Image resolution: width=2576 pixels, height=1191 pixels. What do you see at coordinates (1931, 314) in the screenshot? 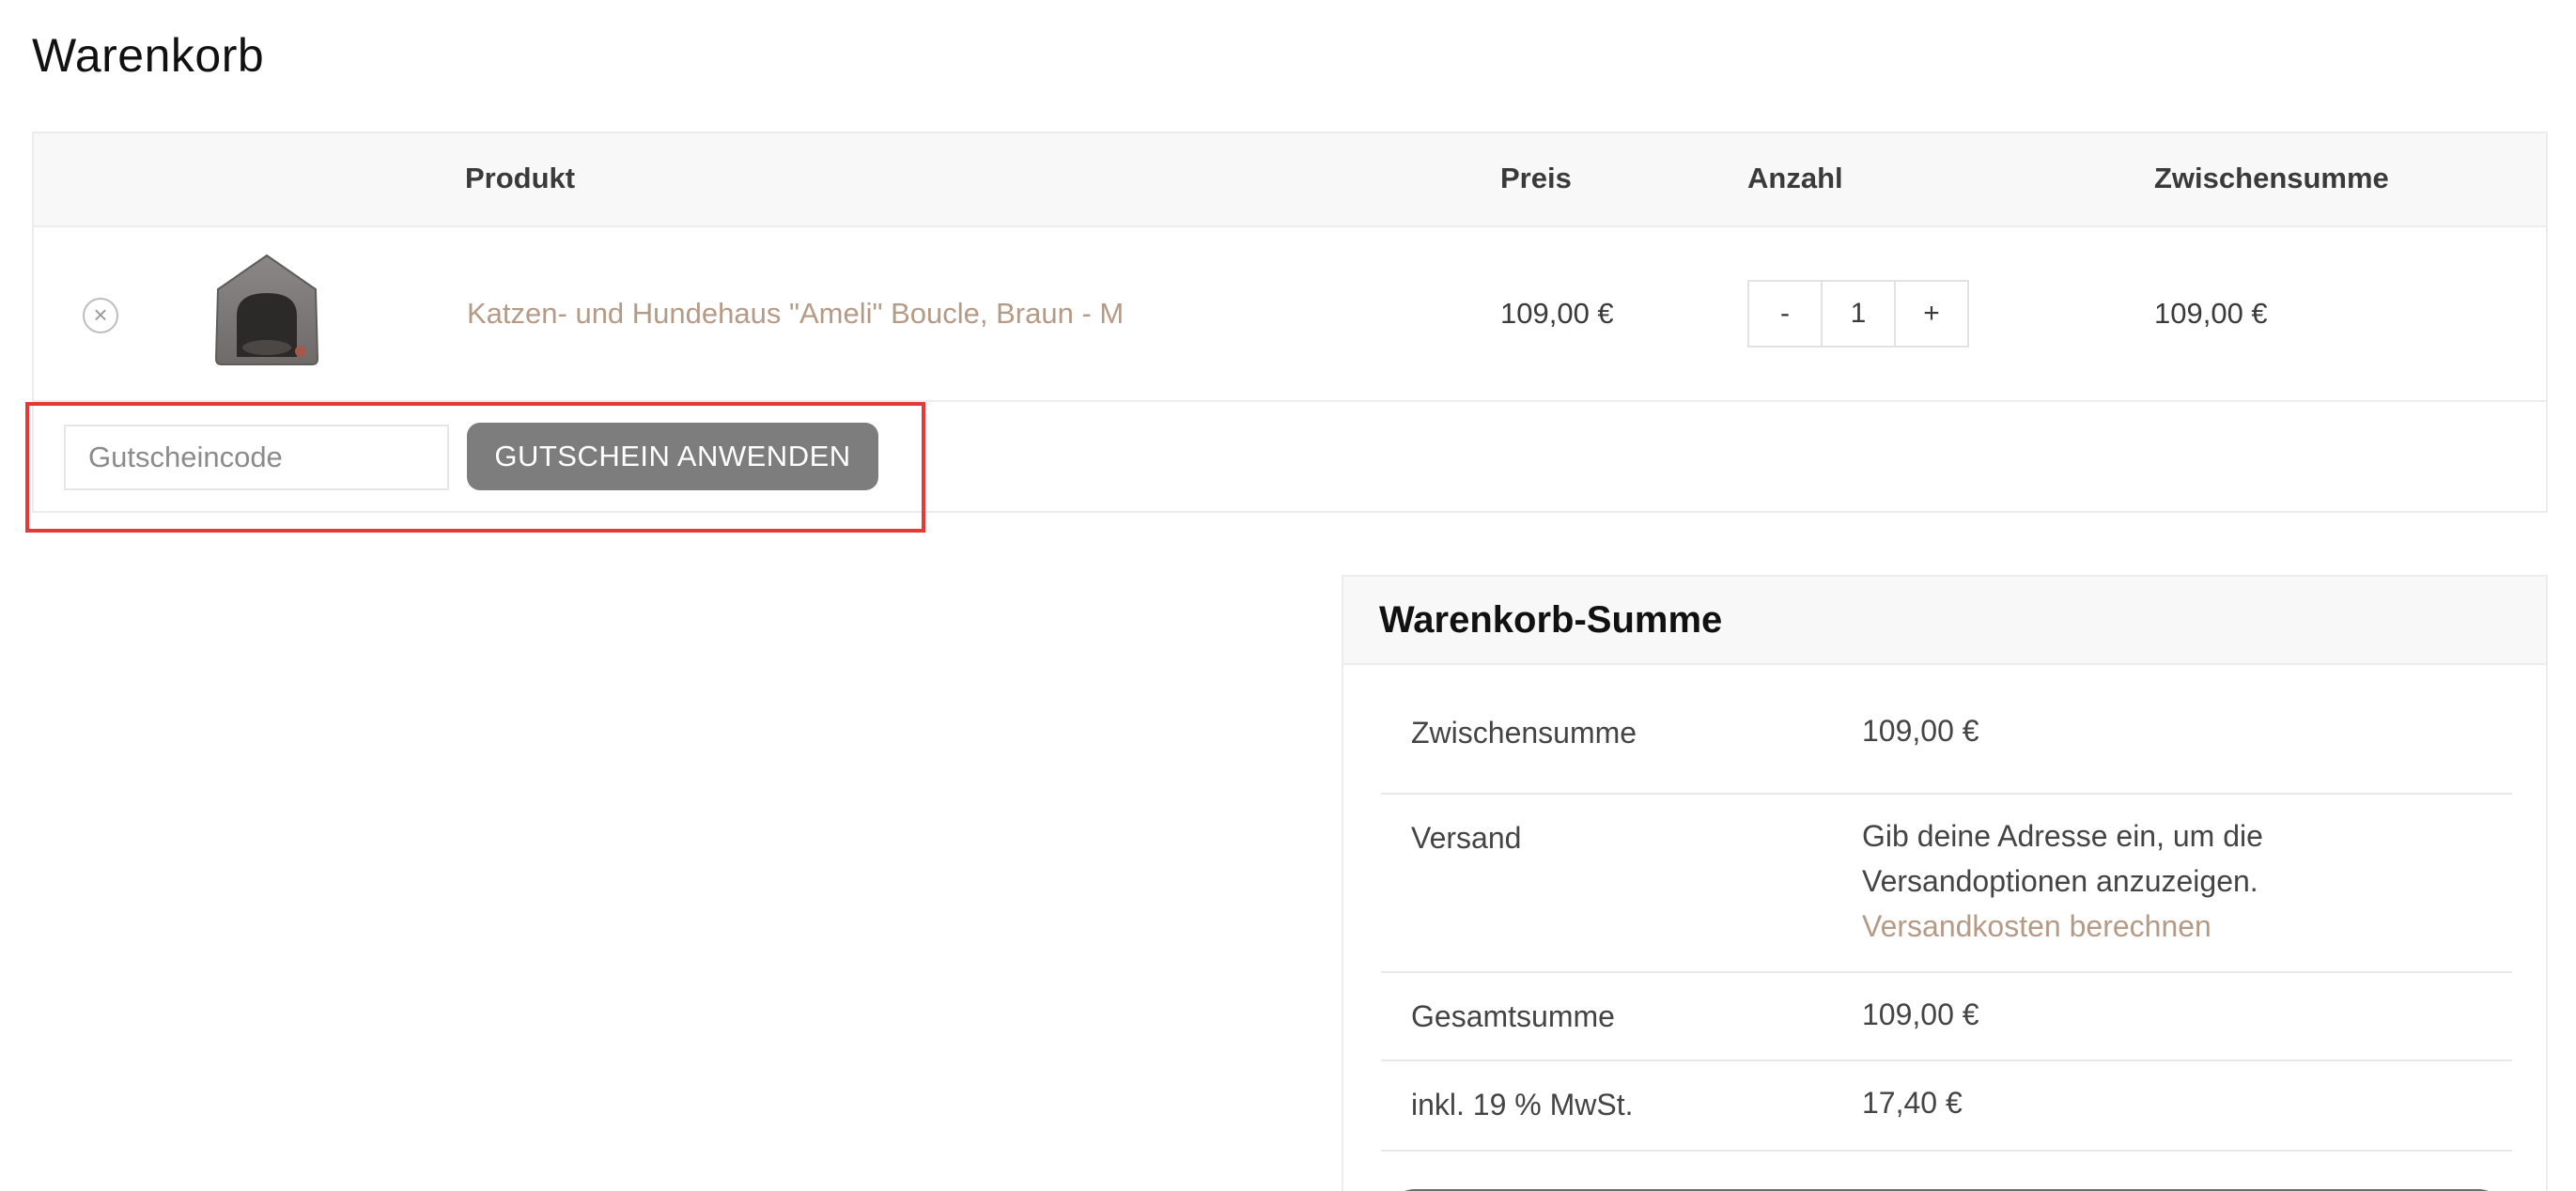
I see `quantity-increase-button: +` at bounding box center [1931, 314].